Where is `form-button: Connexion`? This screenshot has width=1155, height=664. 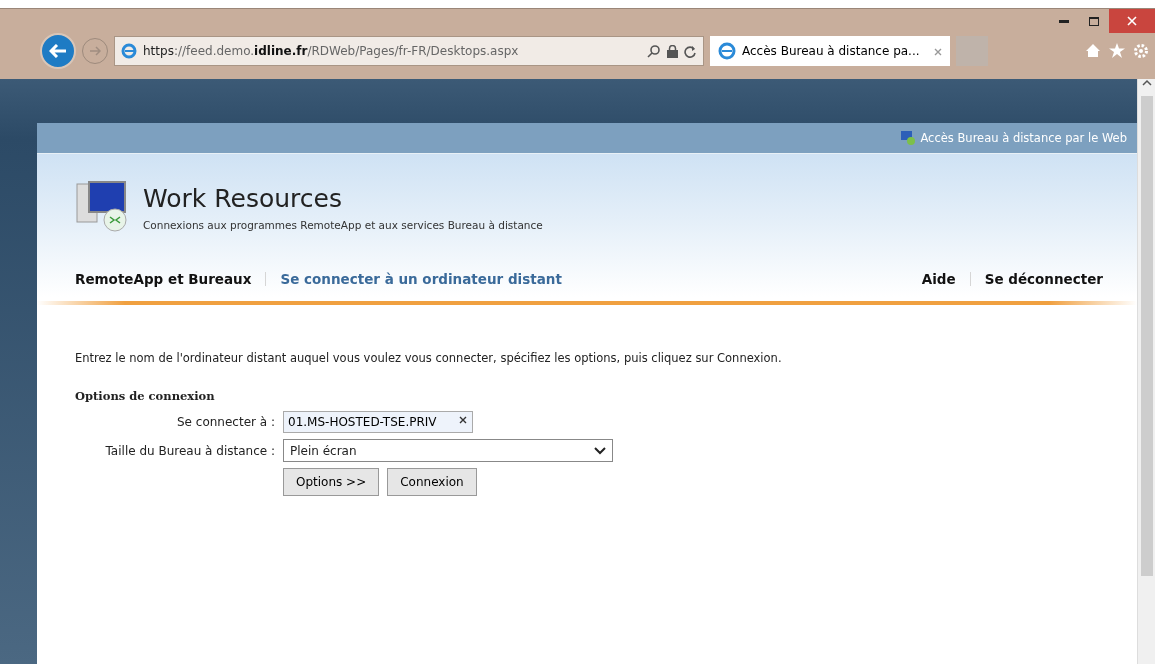
form-button: Connexion is located at coordinates (432, 482).